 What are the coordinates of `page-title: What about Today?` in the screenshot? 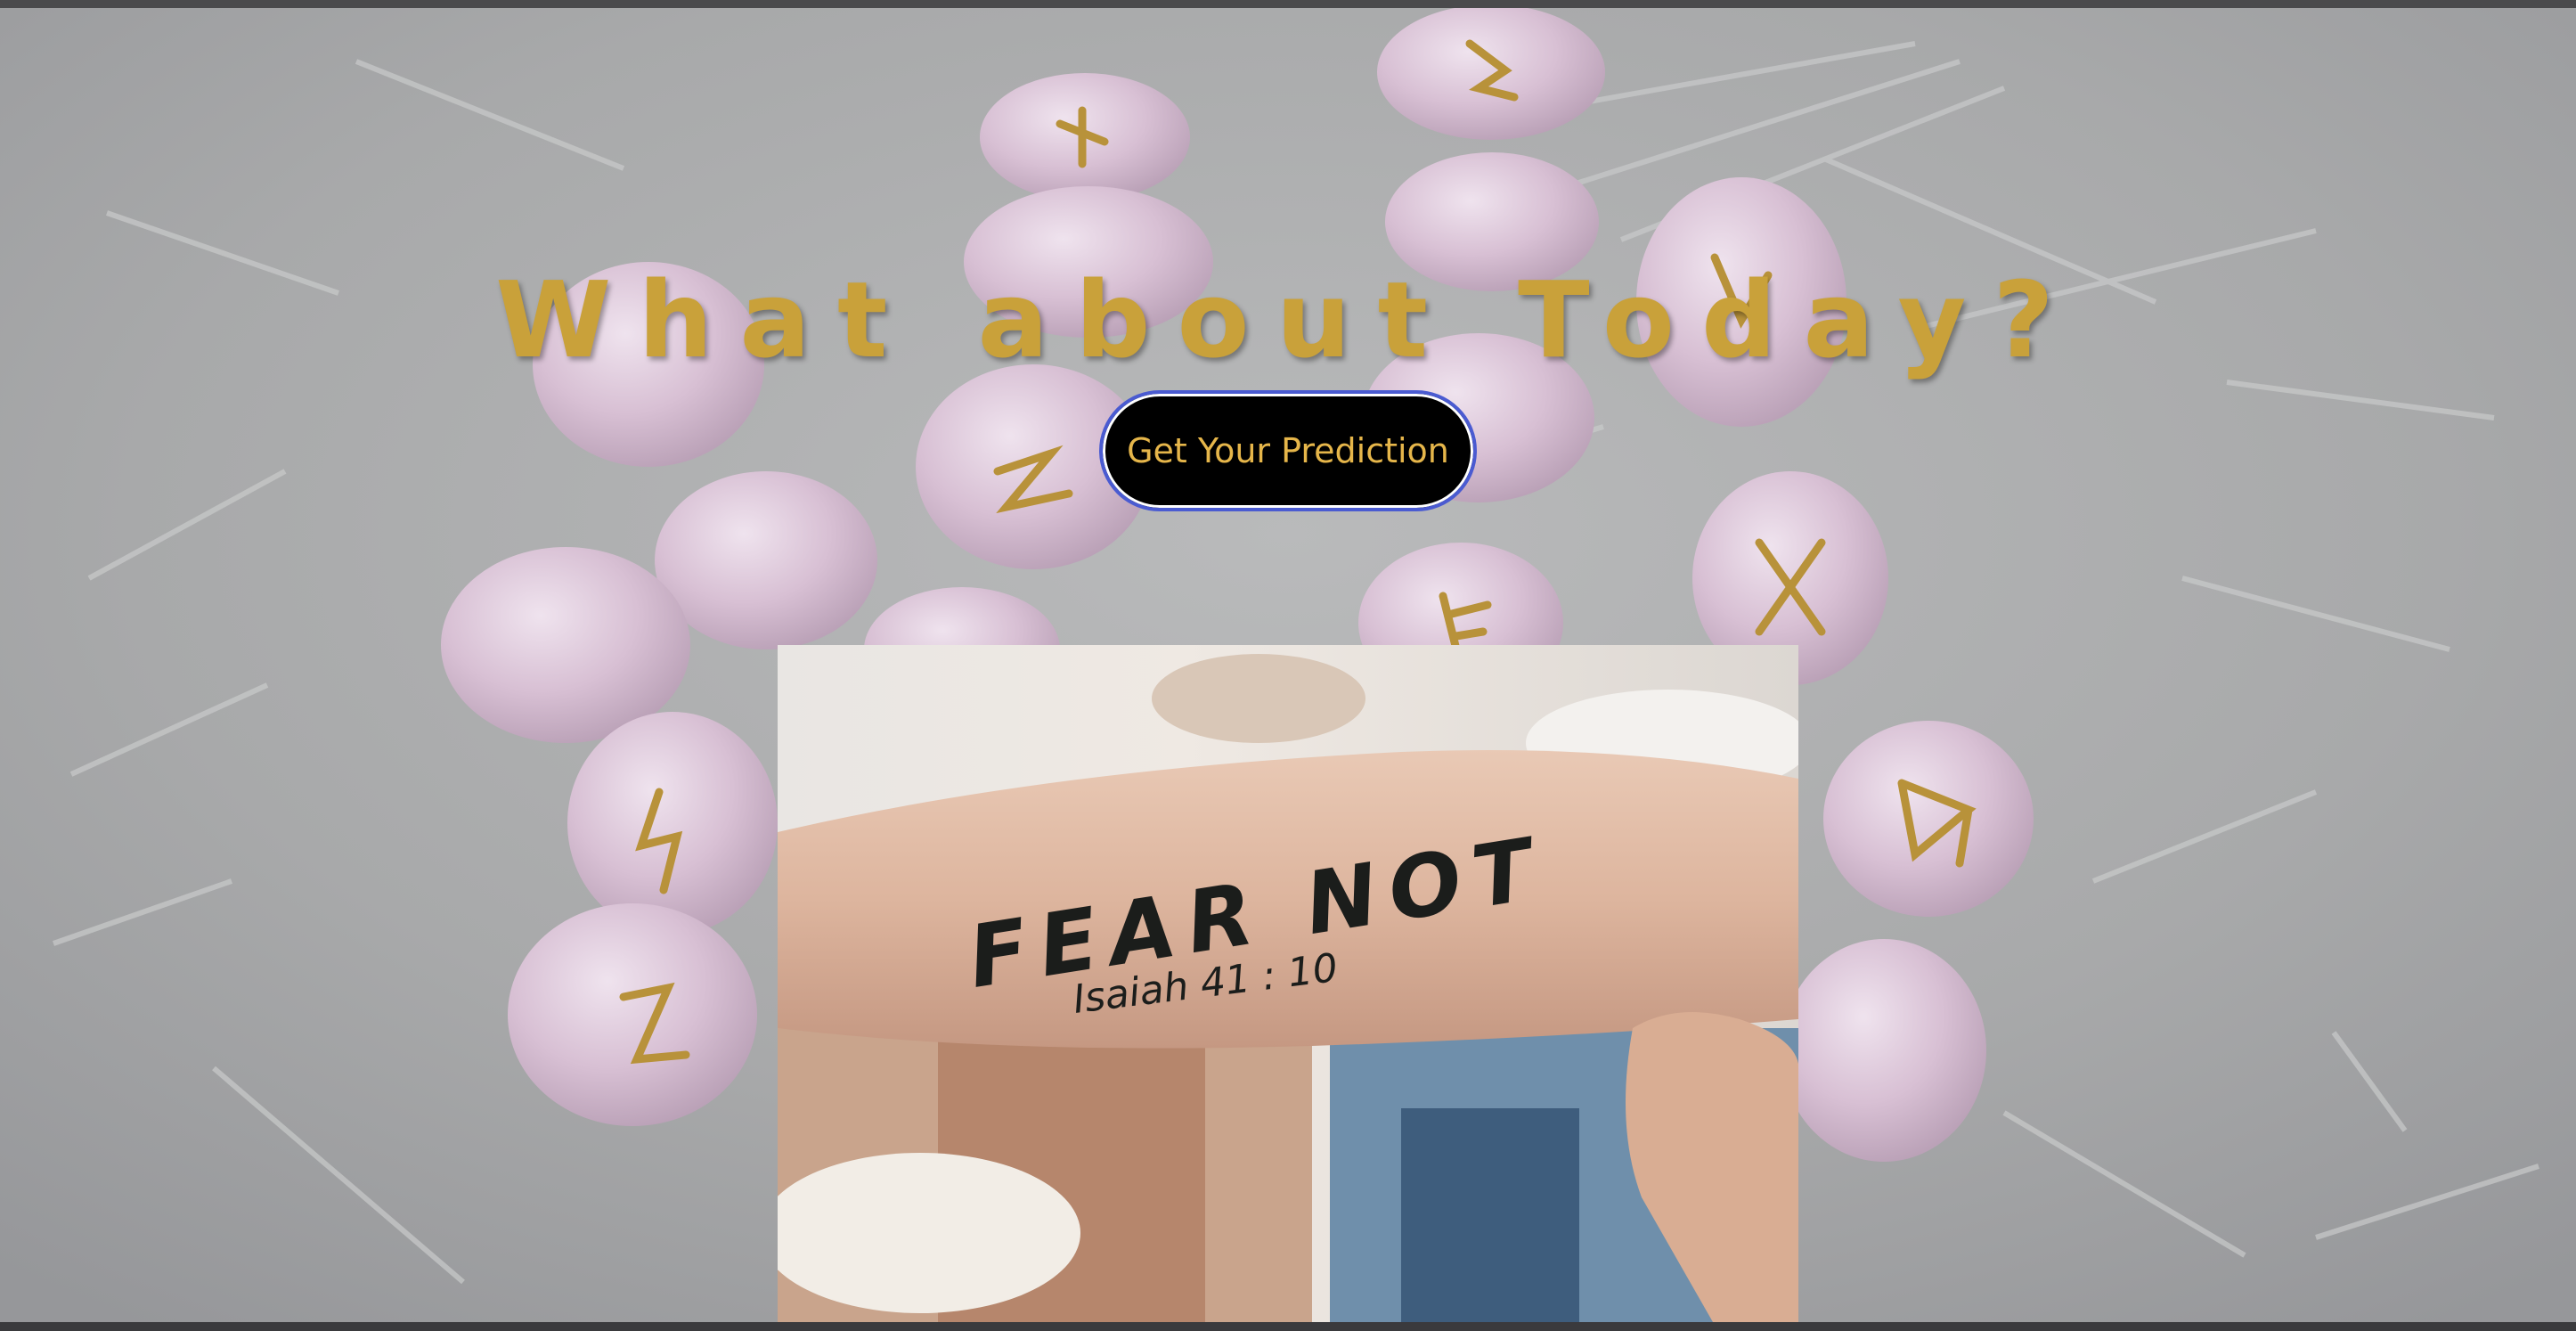 It's located at (1288, 319).